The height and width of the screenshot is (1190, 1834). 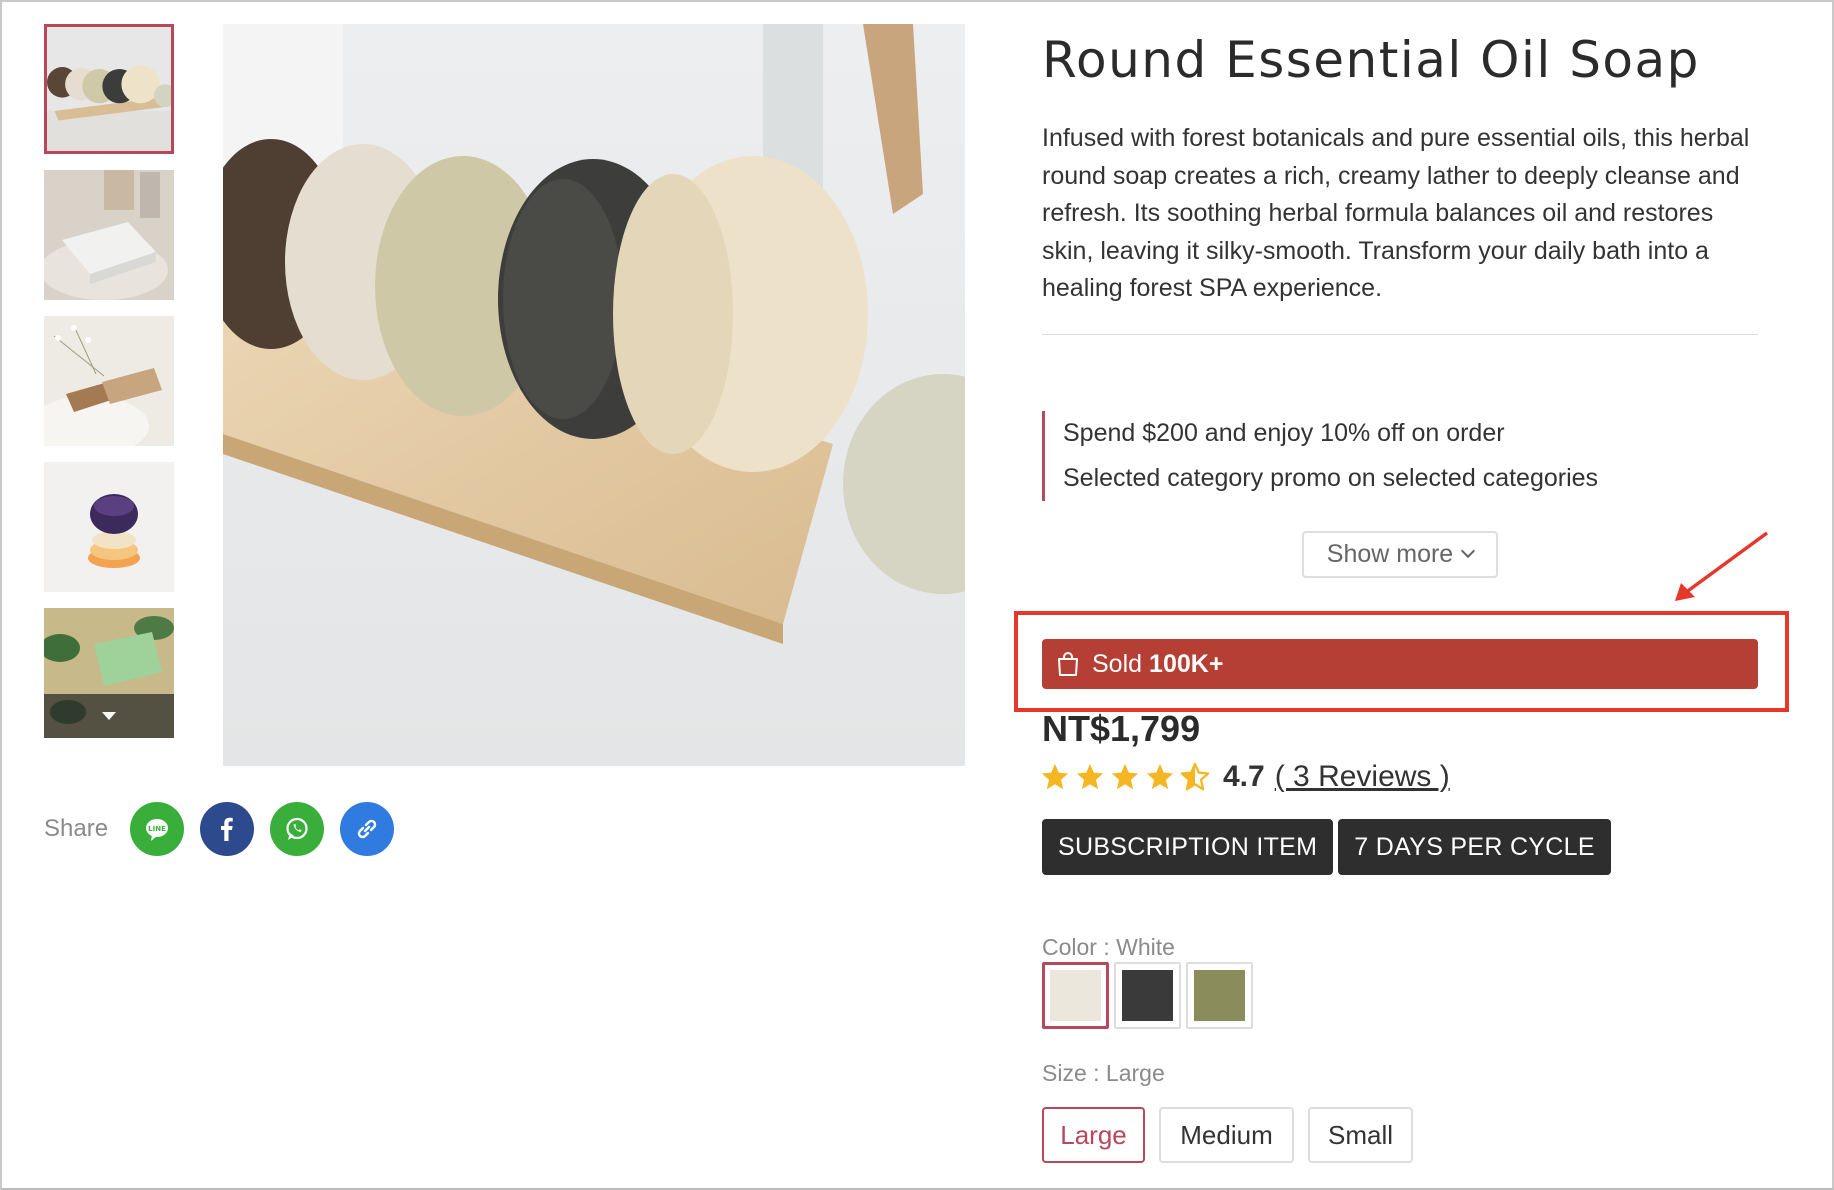 I want to click on sold-prefix: Sold, so click(x=1117, y=663).